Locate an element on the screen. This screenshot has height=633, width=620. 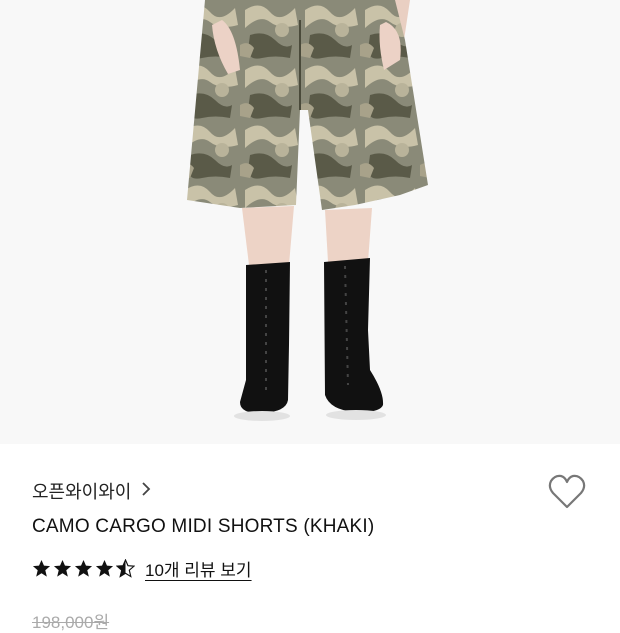
brand-name: 오픈와이와이 is located at coordinates (82, 492).